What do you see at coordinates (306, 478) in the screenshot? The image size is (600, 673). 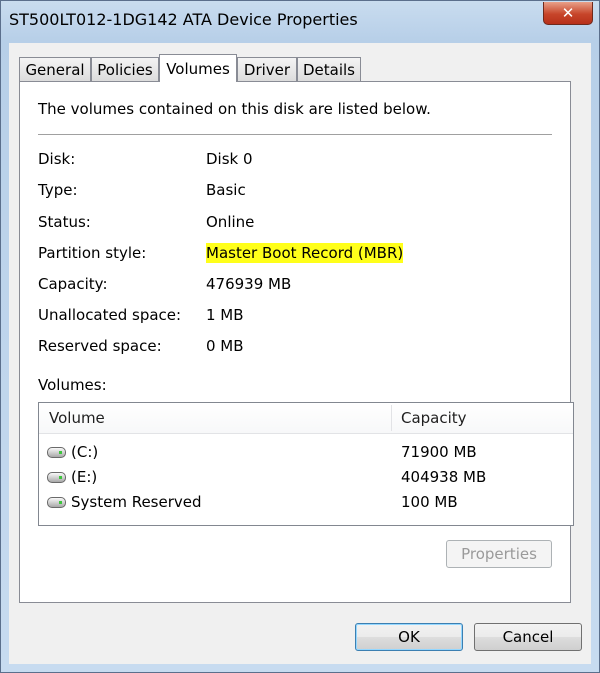 I see `list-item: (E:) 404938 MB` at bounding box center [306, 478].